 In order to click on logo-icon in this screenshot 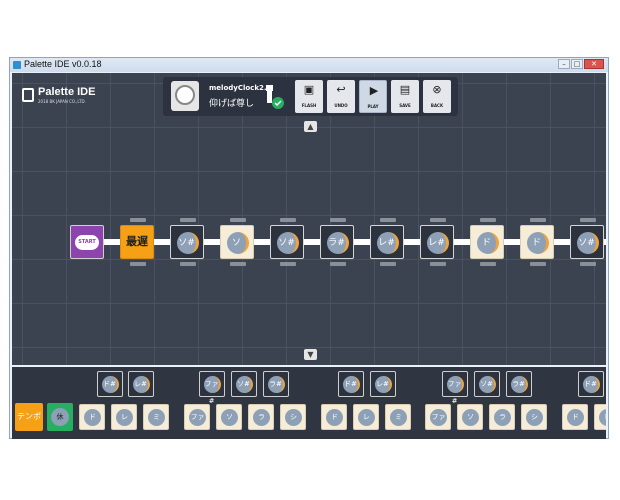, I will do `click(28, 95)`.